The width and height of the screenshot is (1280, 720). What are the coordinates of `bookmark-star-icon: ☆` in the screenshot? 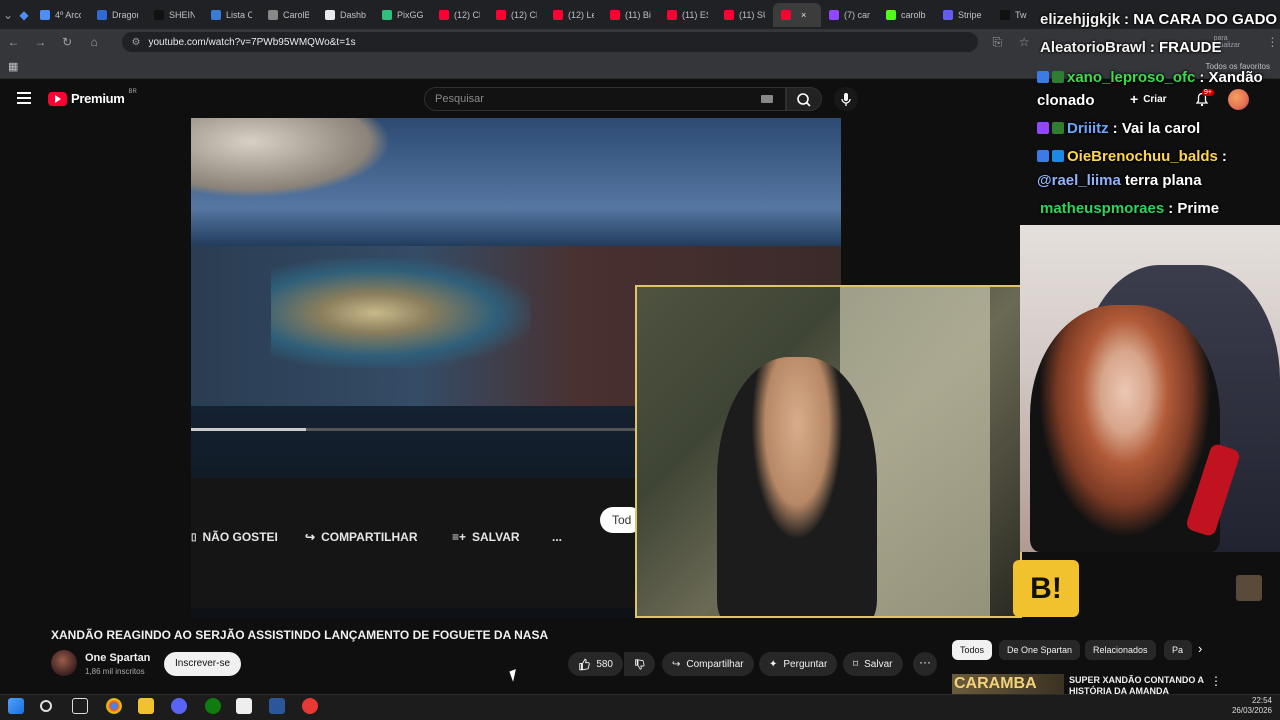 It's located at (1024, 42).